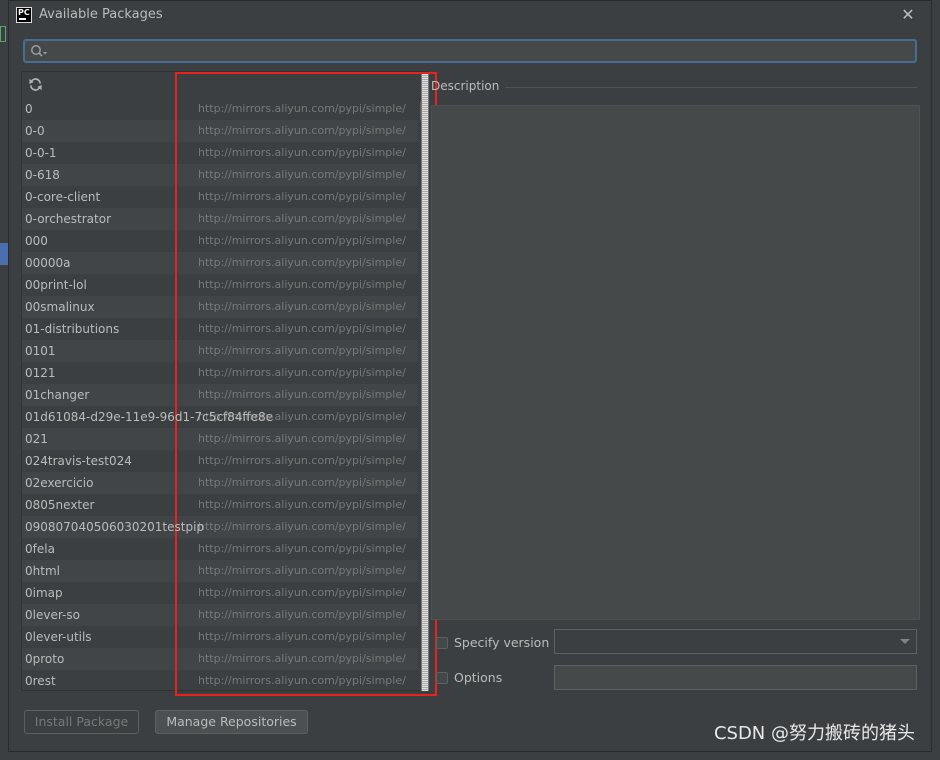  What do you see at coordinates (78, 461) in the screenshot?
I see `package-name: 024travis-test024` at bounding box center [78, 461].